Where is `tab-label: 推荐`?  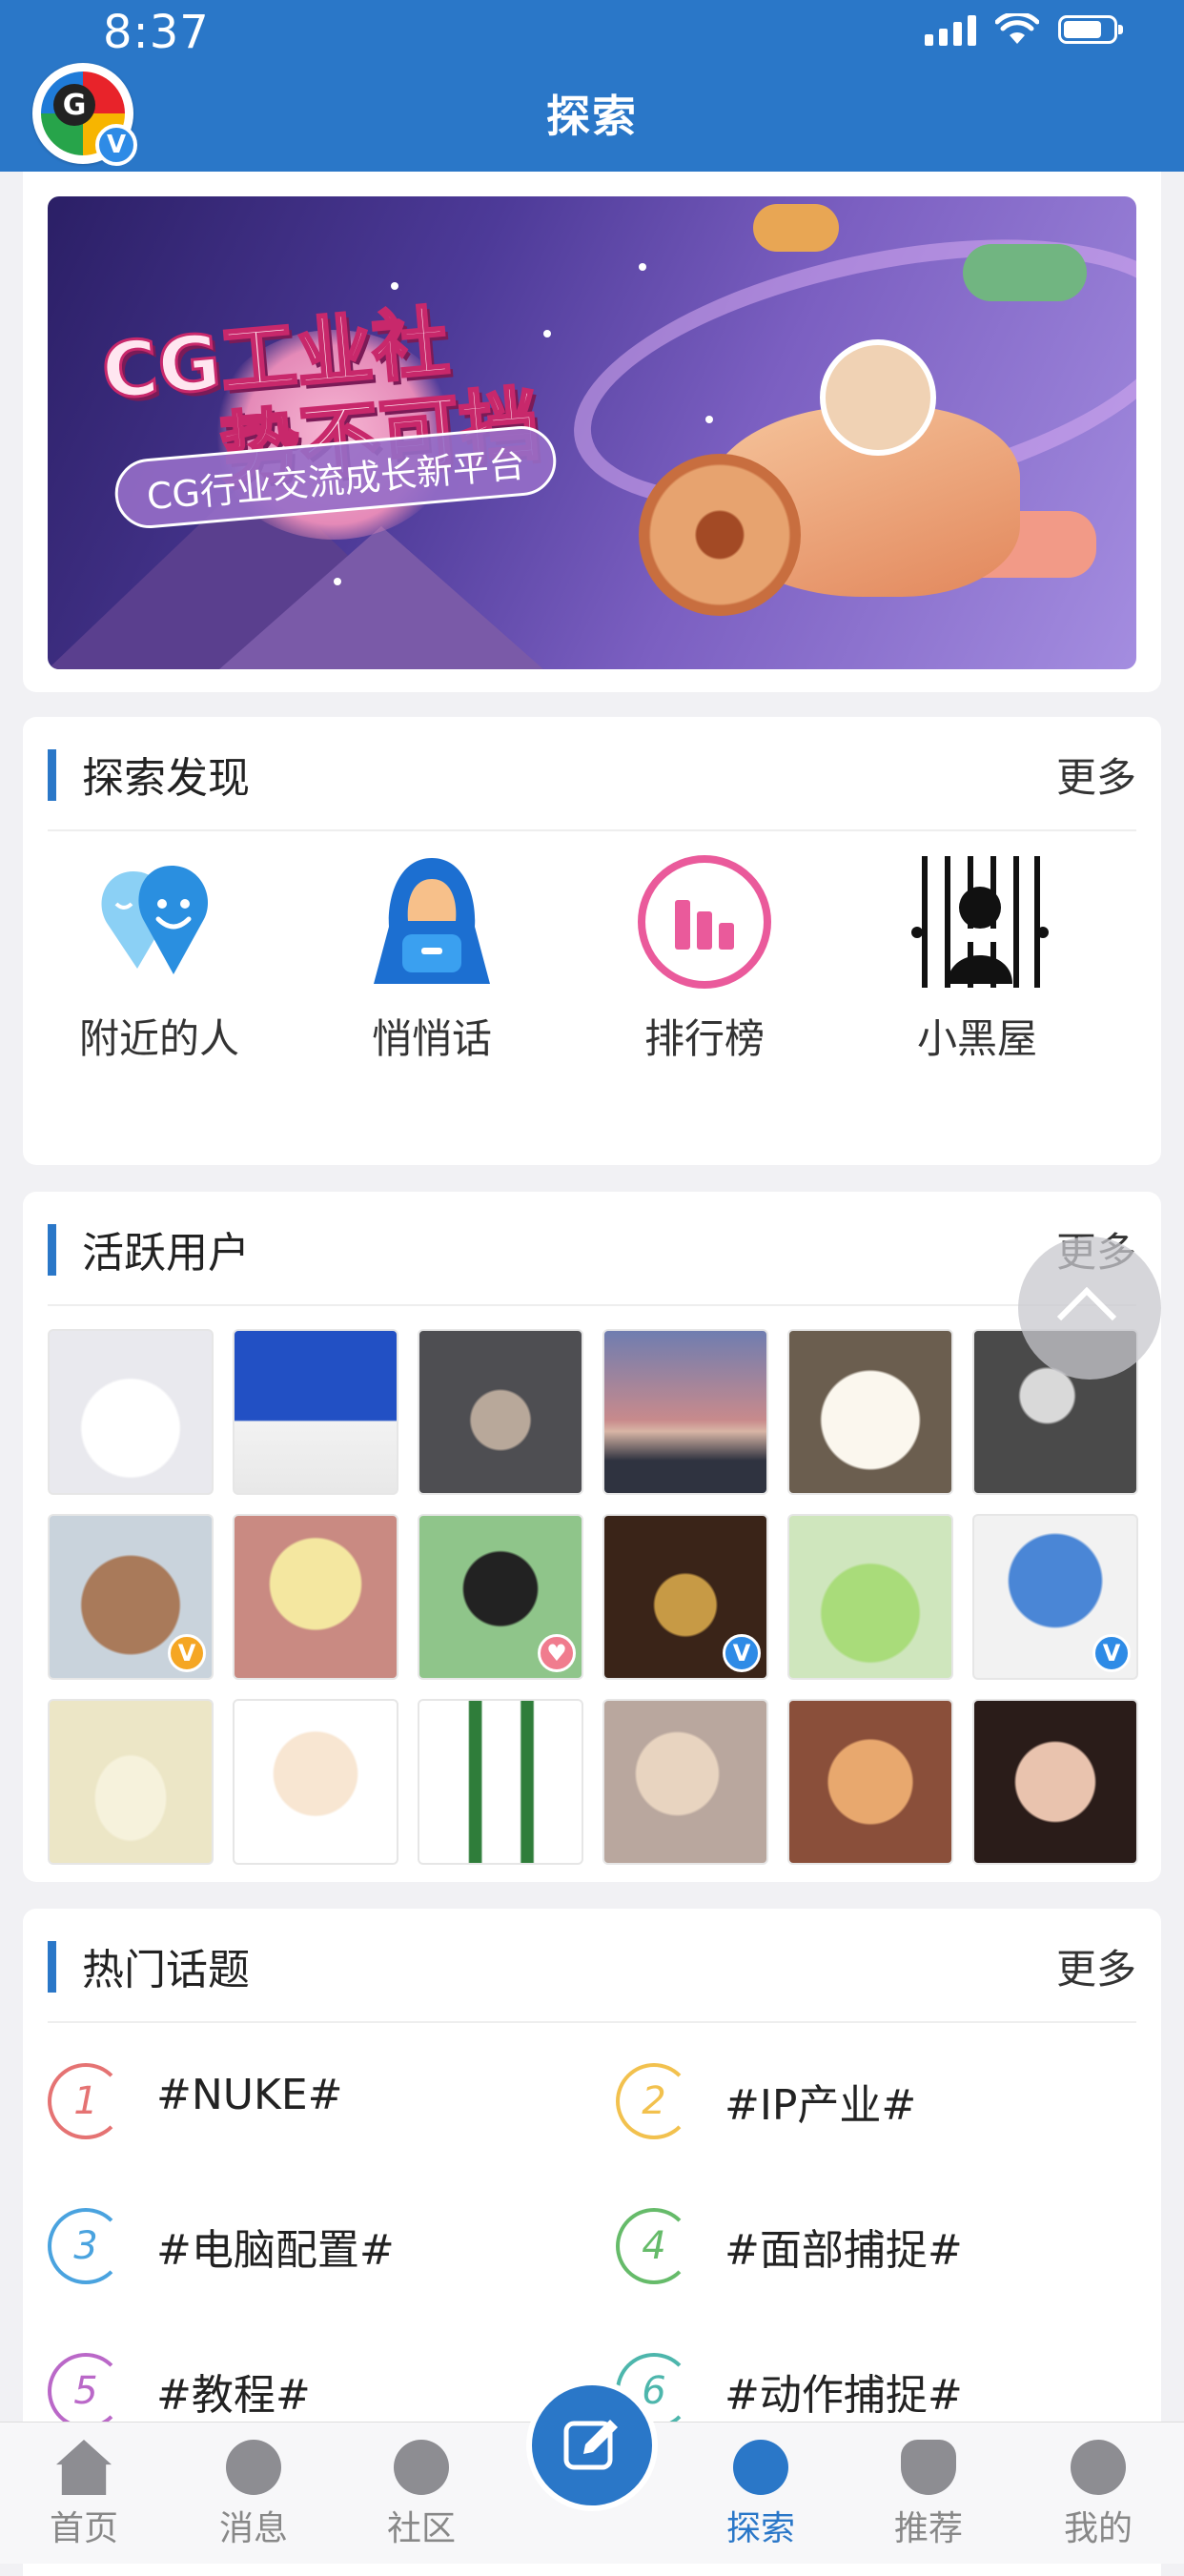 tab-label: 推荐 is located at coordinates (928, 2528).